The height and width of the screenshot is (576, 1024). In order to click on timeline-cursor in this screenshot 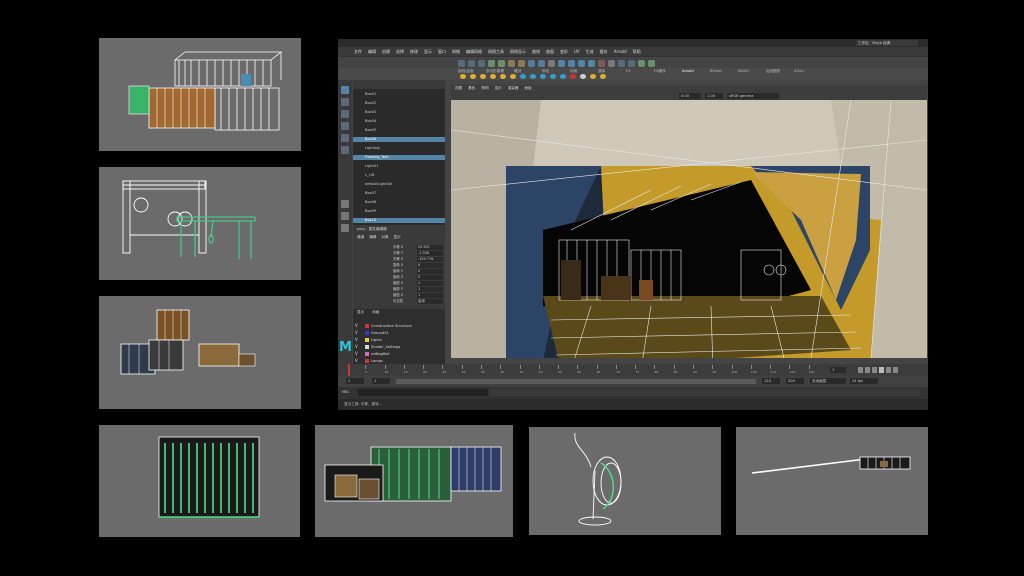, I will do `click(349, 370)`.